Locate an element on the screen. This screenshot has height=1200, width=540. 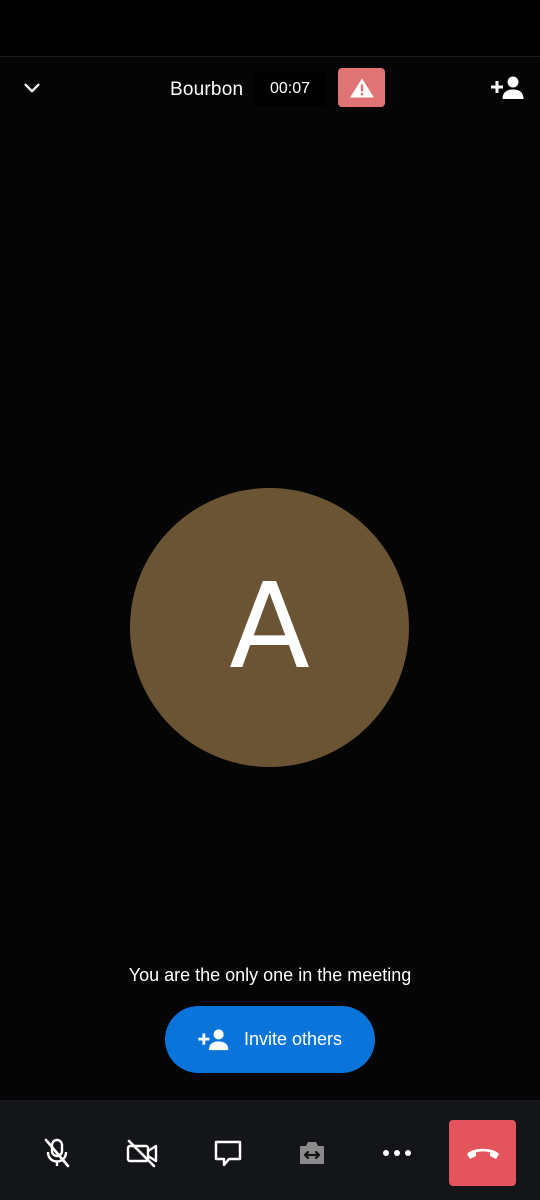
meeting-name: Bourbon is located at coordinates (207, 89).